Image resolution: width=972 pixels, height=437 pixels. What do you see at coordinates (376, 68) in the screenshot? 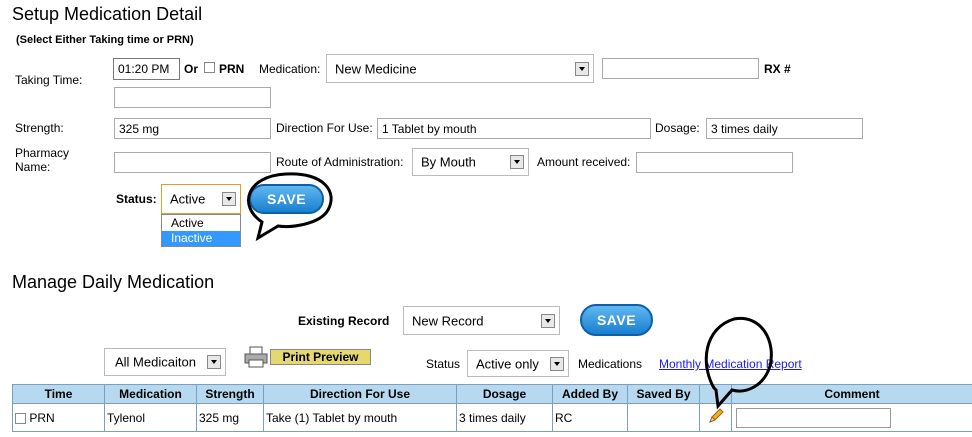
I see `medication-select-value: New Medicine` at bounding box center [376, 68].